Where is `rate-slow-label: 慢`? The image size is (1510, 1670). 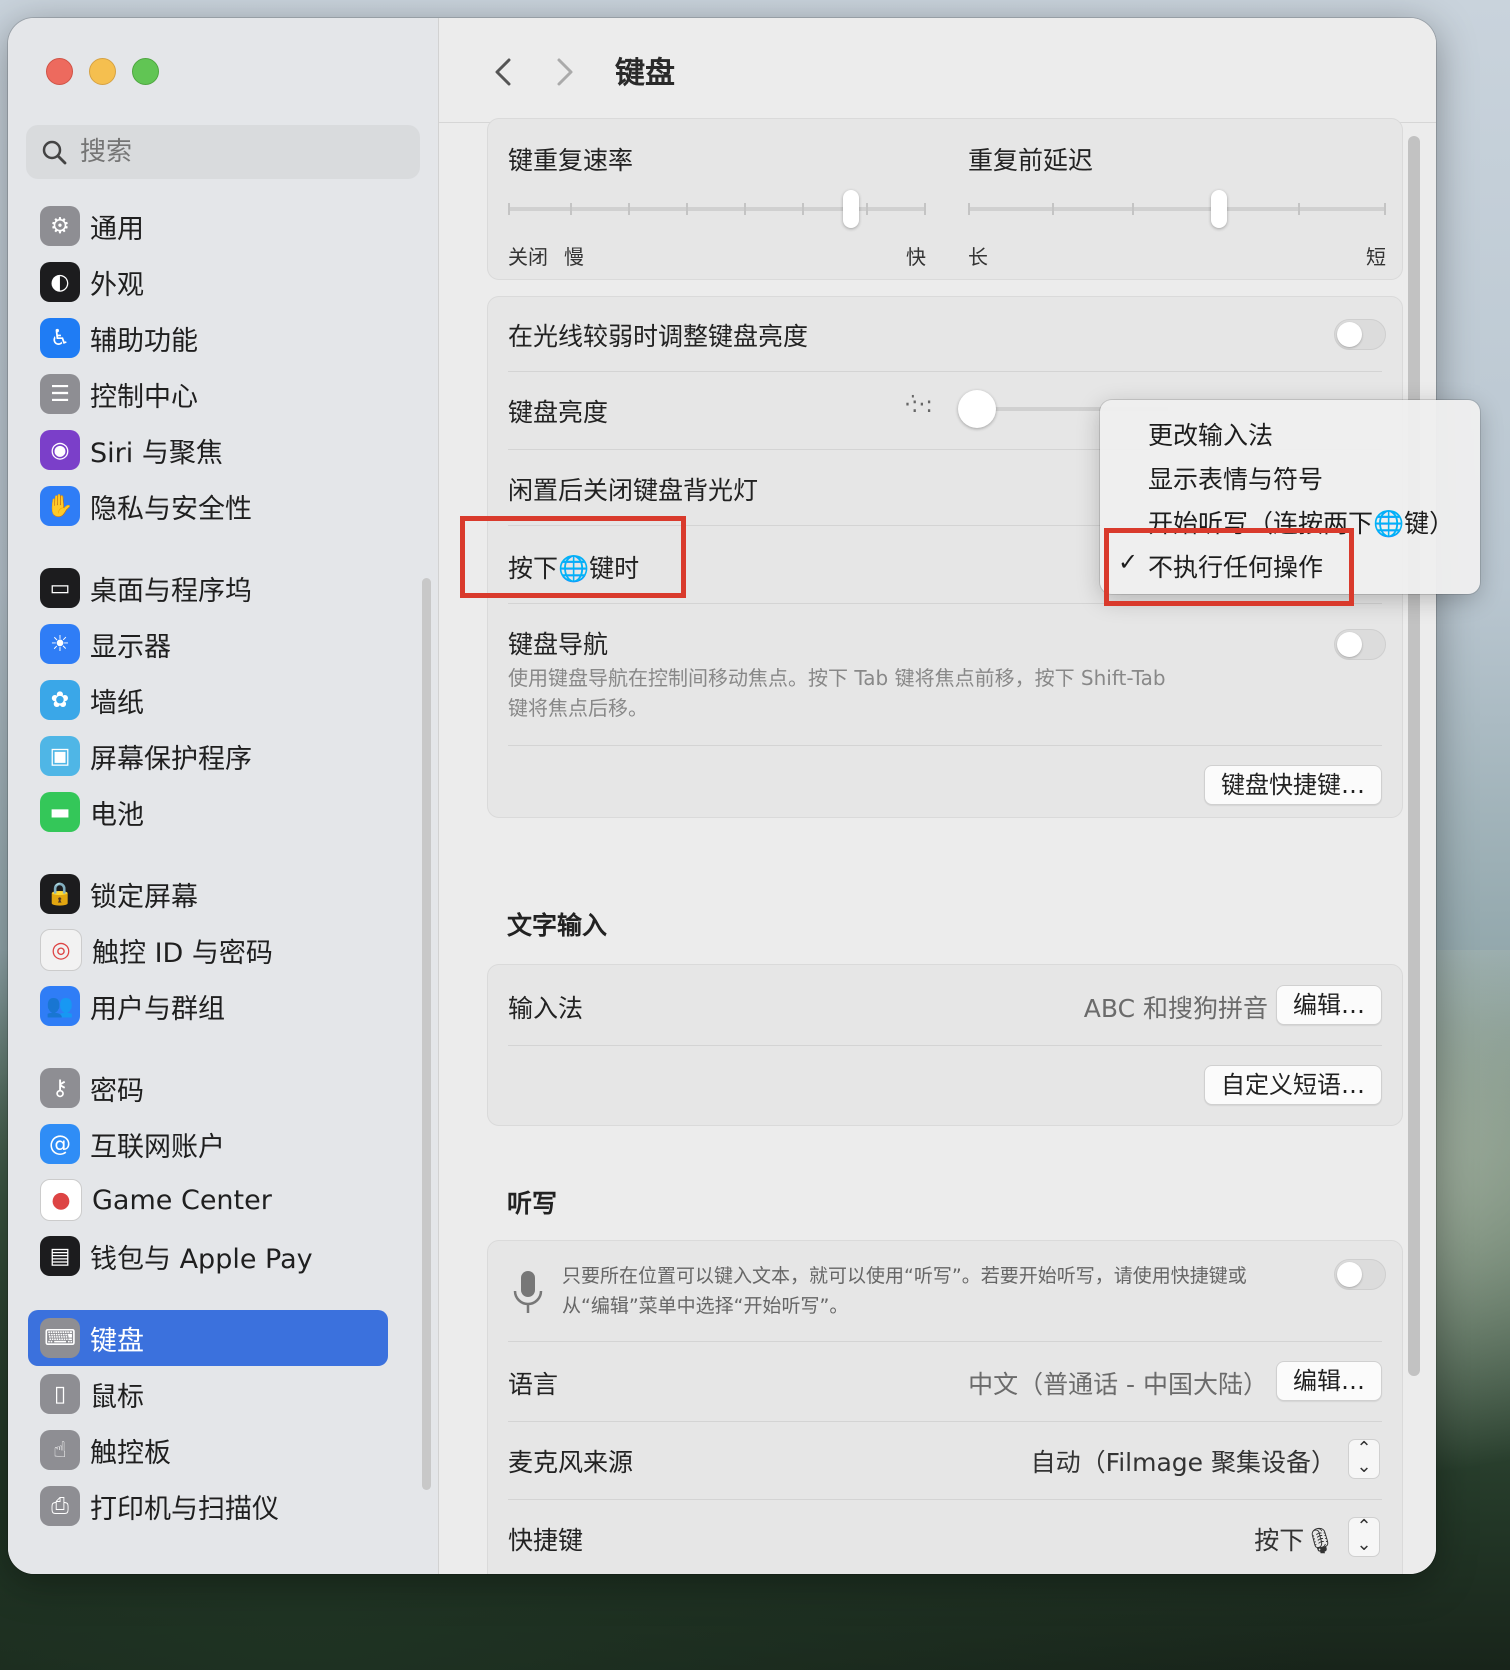
rate-slow-label: 慢 is located at coordinates (574, 257).